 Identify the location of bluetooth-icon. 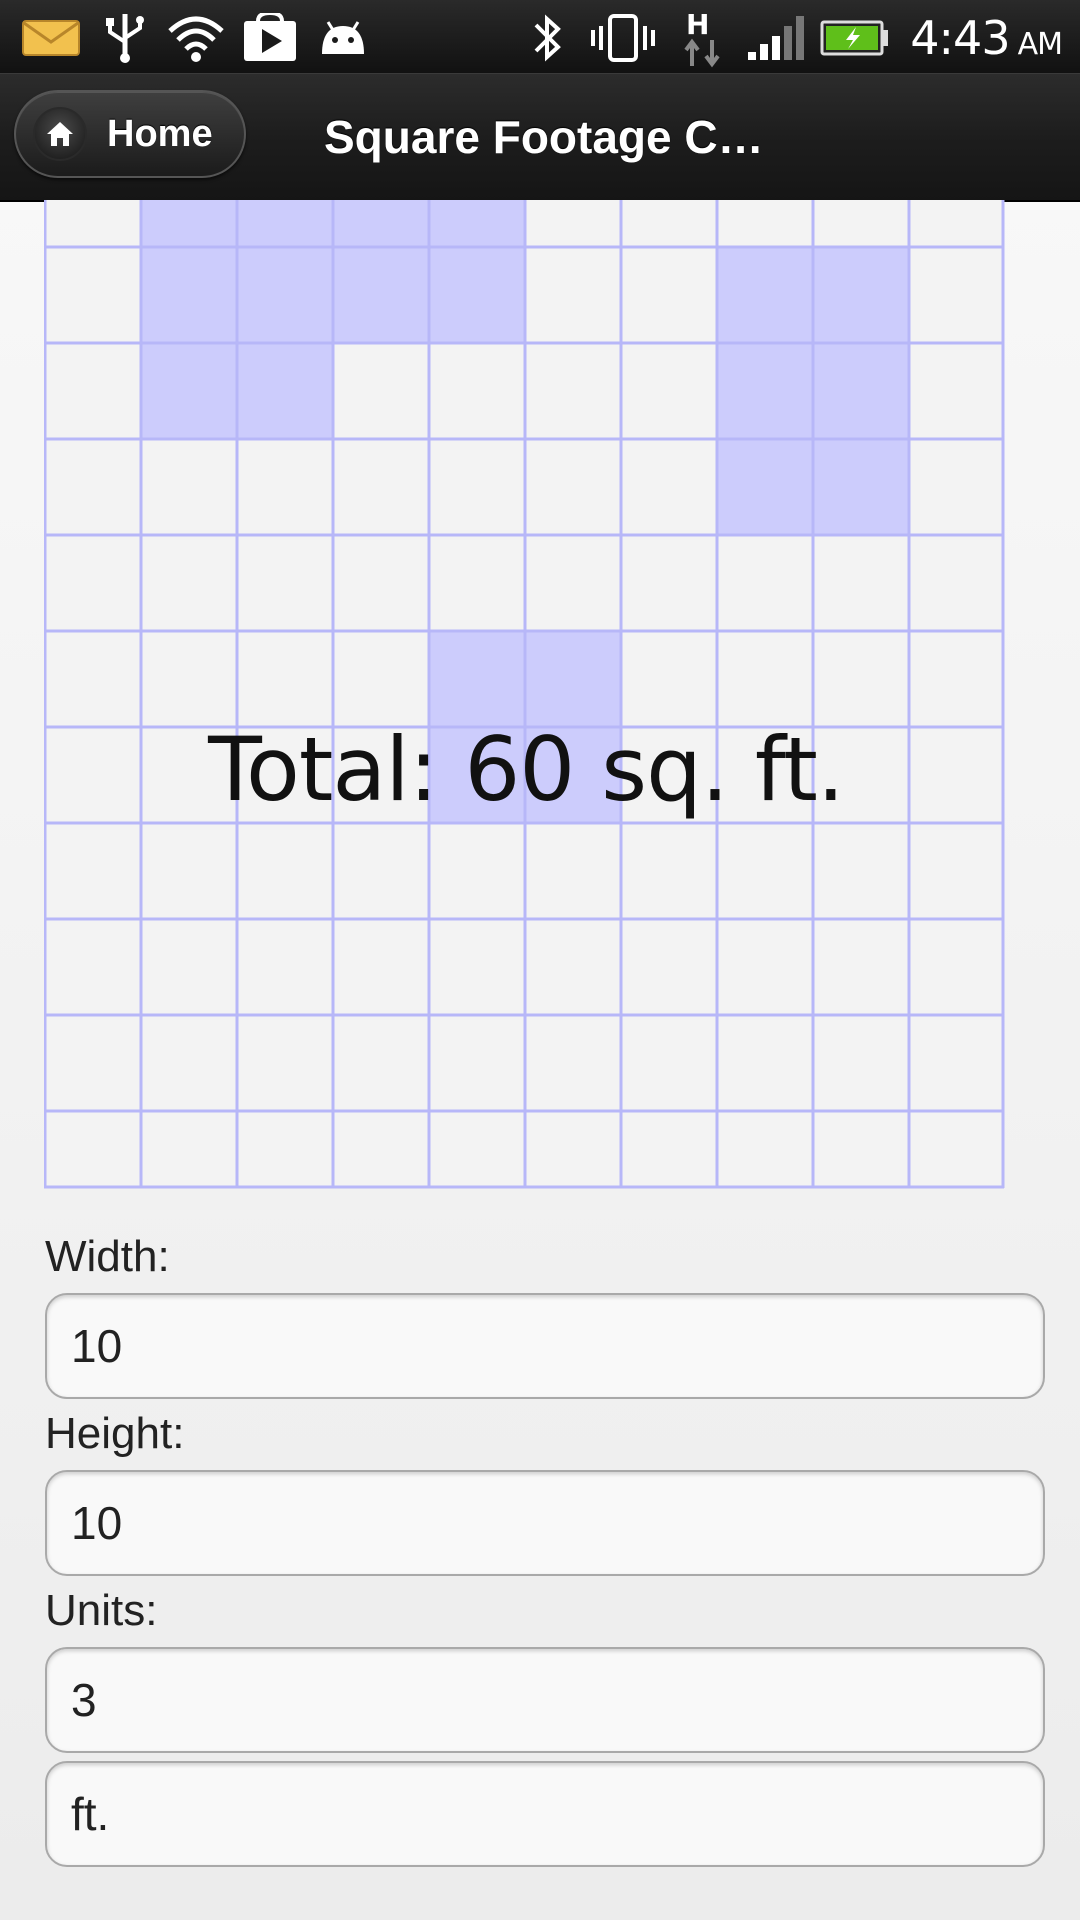
(548, 37).